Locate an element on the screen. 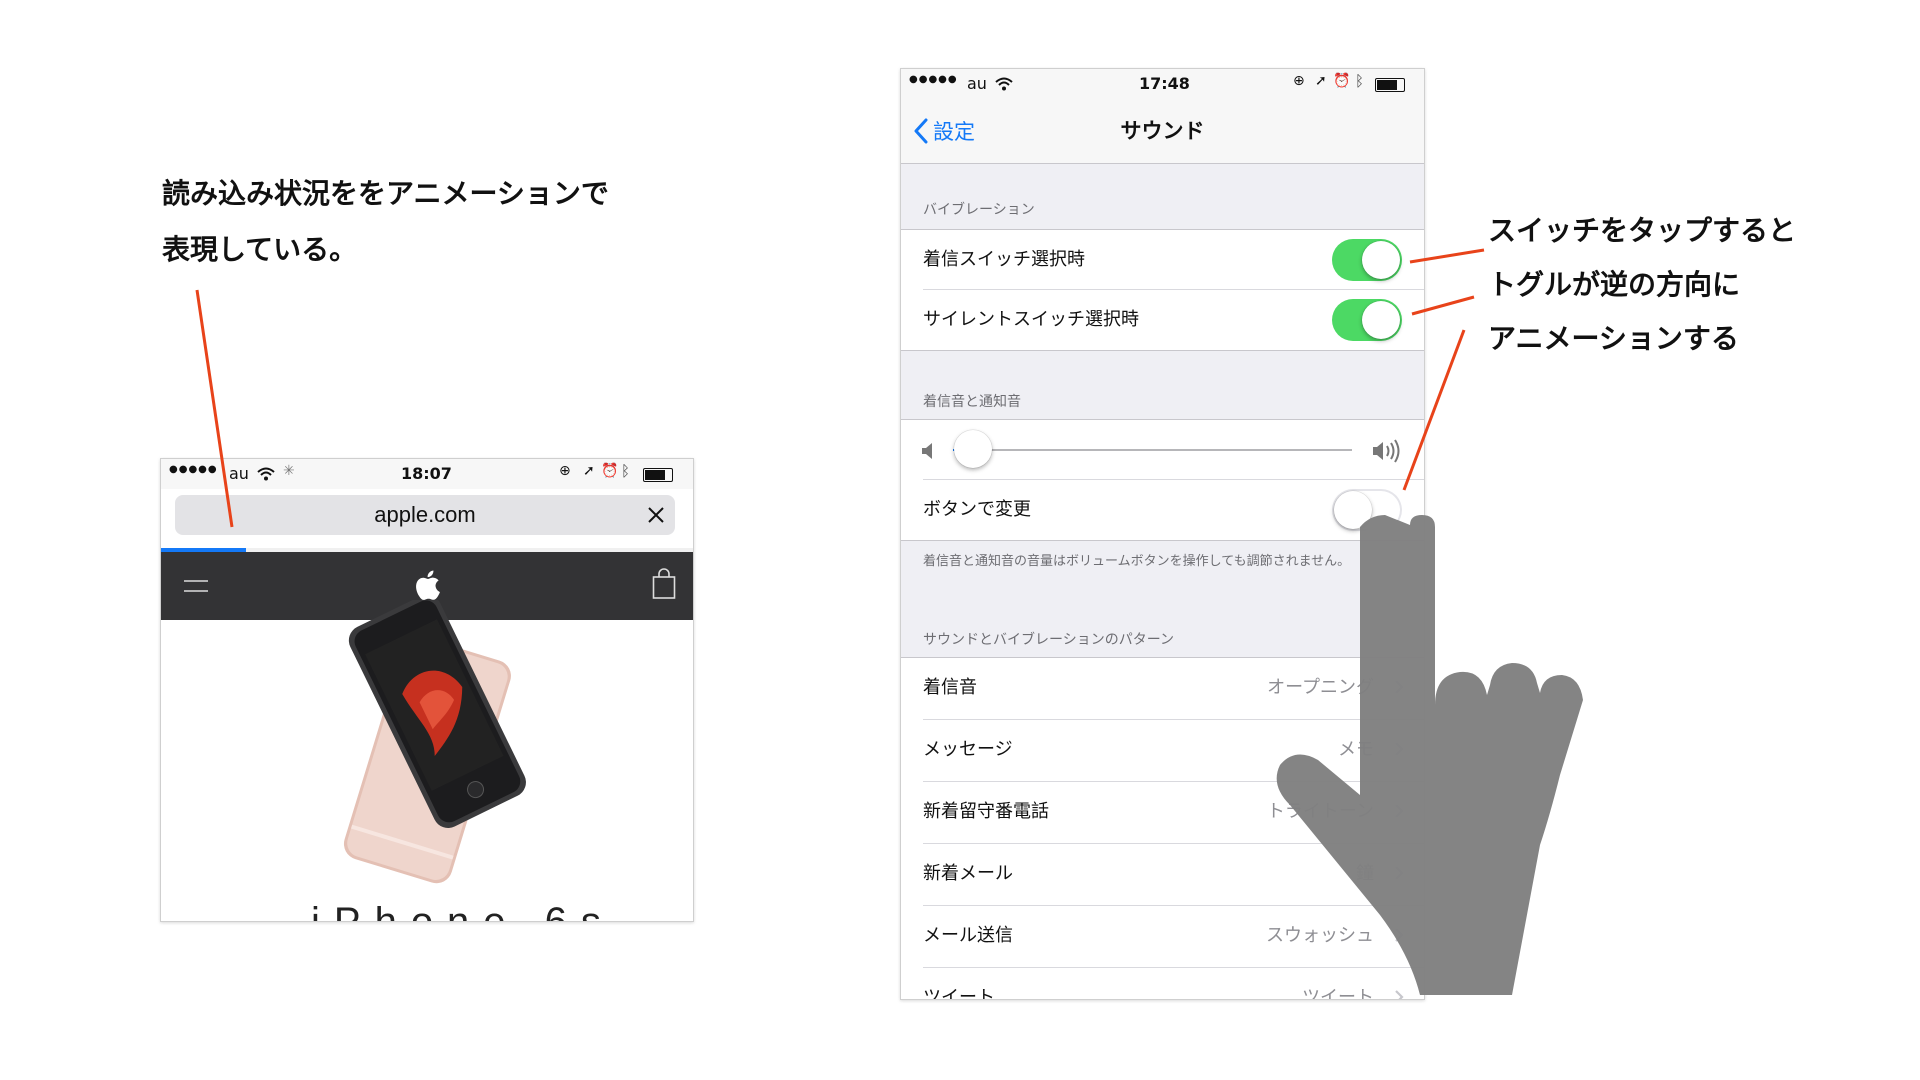 This screenshot has height=1080, width=1920. vibration-silent-cell: サイレントスイッチ選択時 is located at coordinates (1162, 320).